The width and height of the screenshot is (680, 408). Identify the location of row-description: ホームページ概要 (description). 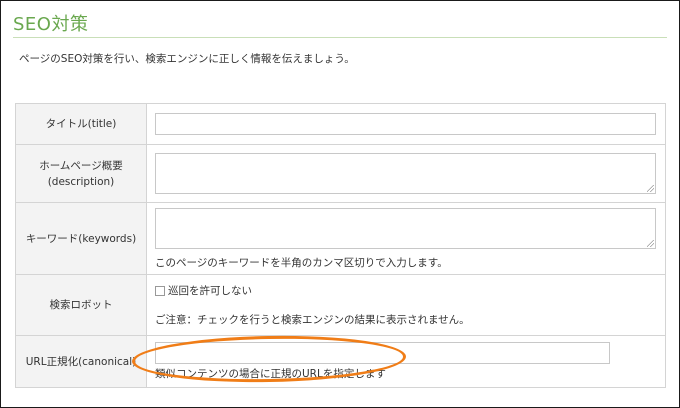
(340, 173).